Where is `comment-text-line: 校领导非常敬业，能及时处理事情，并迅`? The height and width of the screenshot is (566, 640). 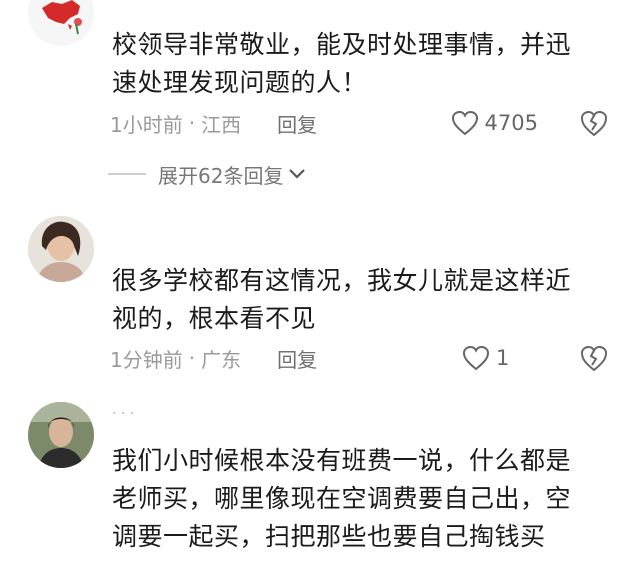 comment-text-line: 校领导非常敬业，能及时处理事情，并迅 is located at coordinates (342, 44).